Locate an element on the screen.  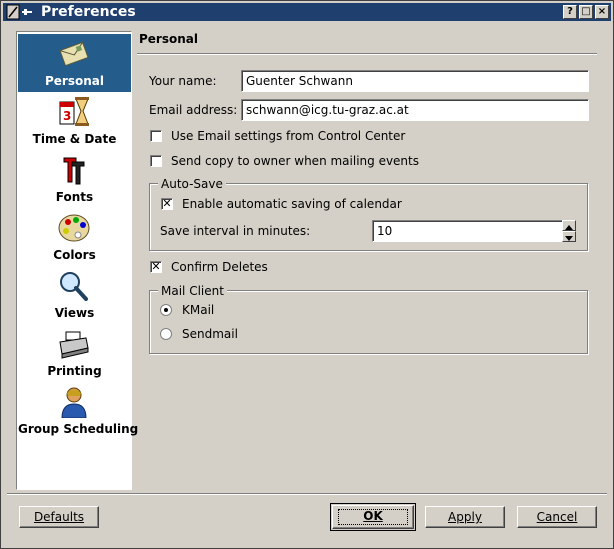
kmail-radio is located at coordinates (166, 310).